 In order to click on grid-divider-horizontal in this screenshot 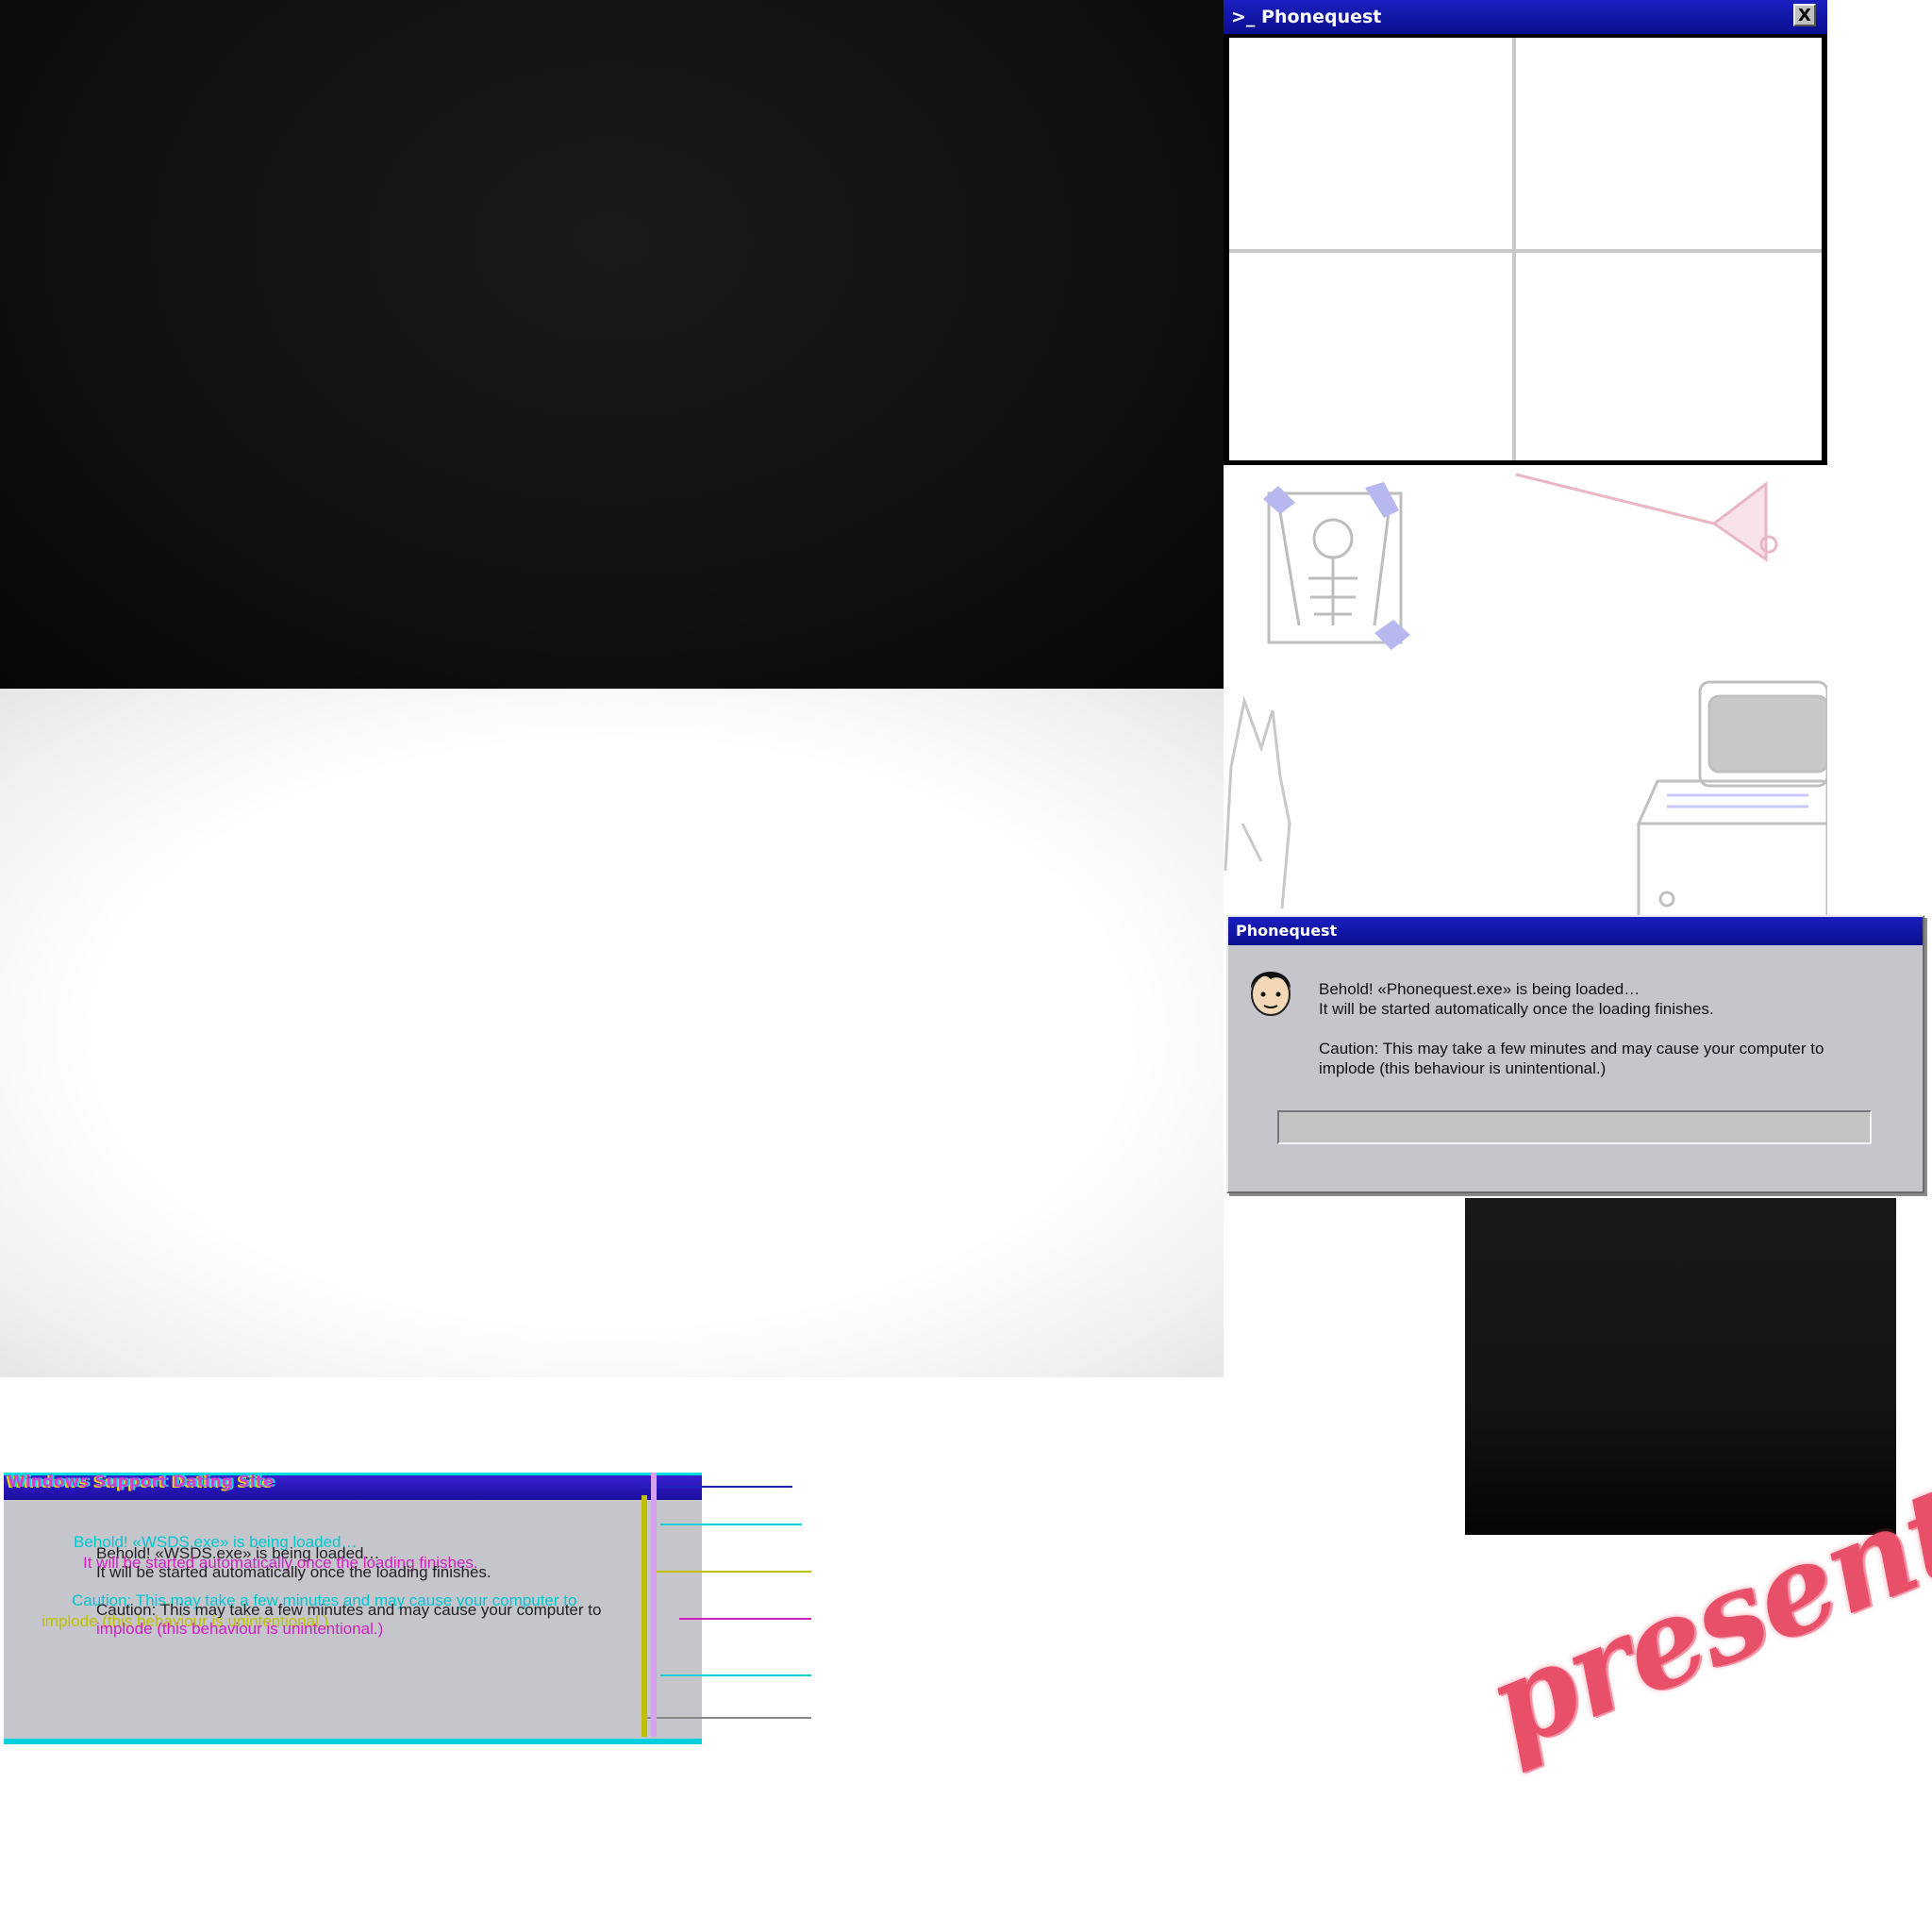, I will do `click(1525, 251)`.